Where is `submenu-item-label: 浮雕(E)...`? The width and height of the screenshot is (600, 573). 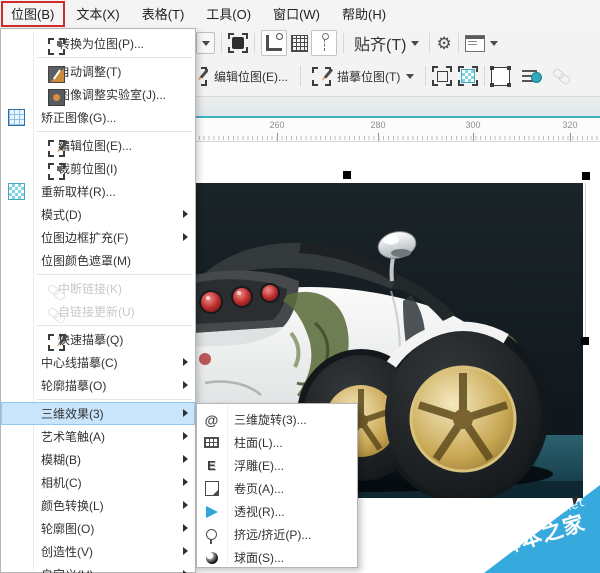
submenu-item-label: 浮雕(E)... is located at coordinates (259, 466).